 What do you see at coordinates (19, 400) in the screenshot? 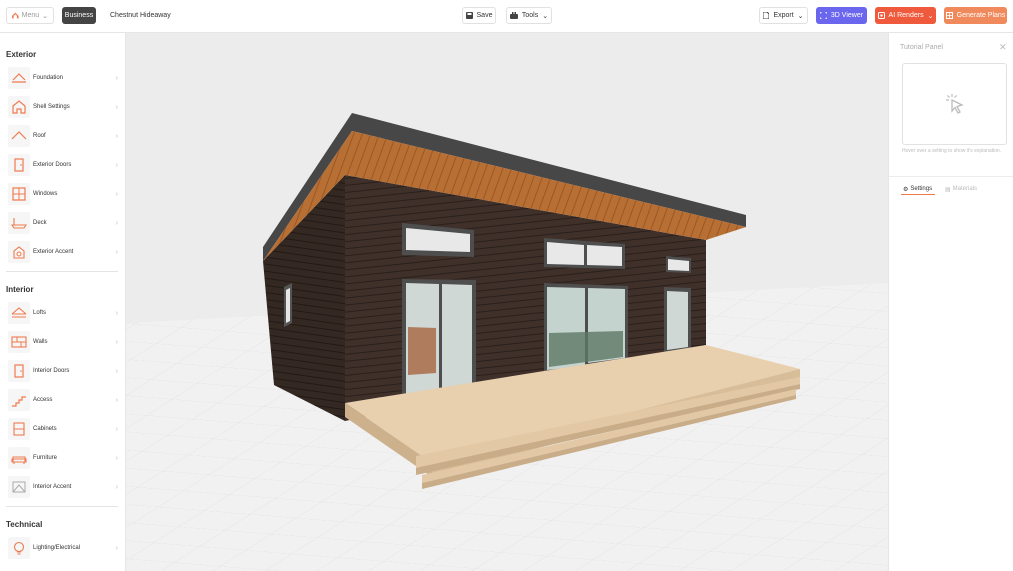
I see `stairs-icon` at bounding box center [19, 400].